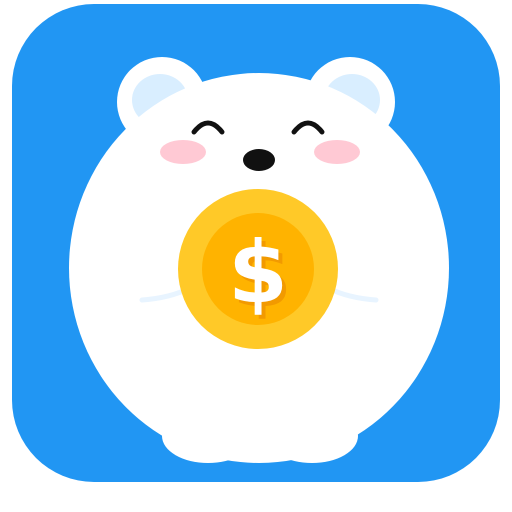 Image resolution: width=512 pixels, height=512 pixels. What do you see at coordinates (312, 436) in the screenshot?
I see `bear-right-foot` at bounding box center [312, 436].